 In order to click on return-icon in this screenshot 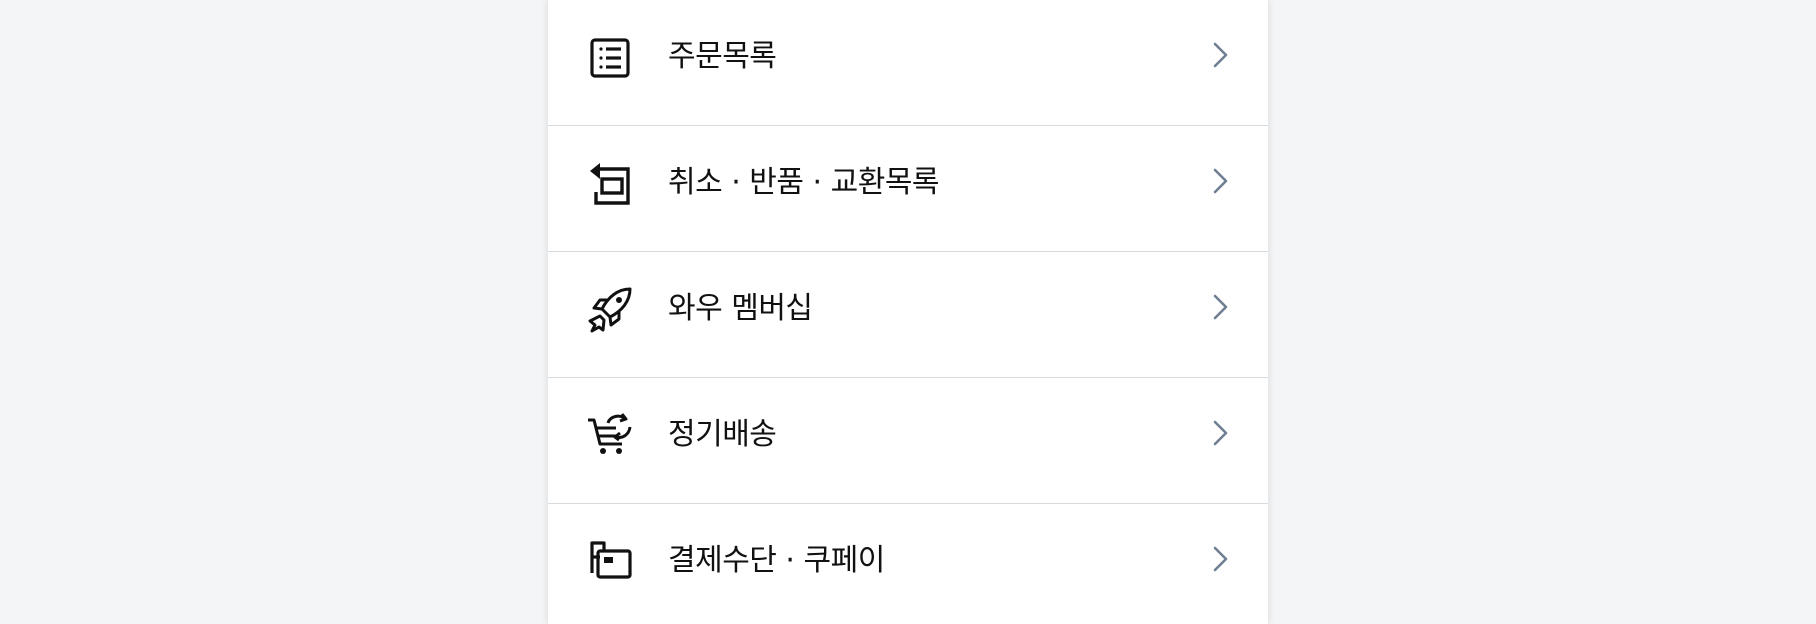, I will do `click(610, 183)`.